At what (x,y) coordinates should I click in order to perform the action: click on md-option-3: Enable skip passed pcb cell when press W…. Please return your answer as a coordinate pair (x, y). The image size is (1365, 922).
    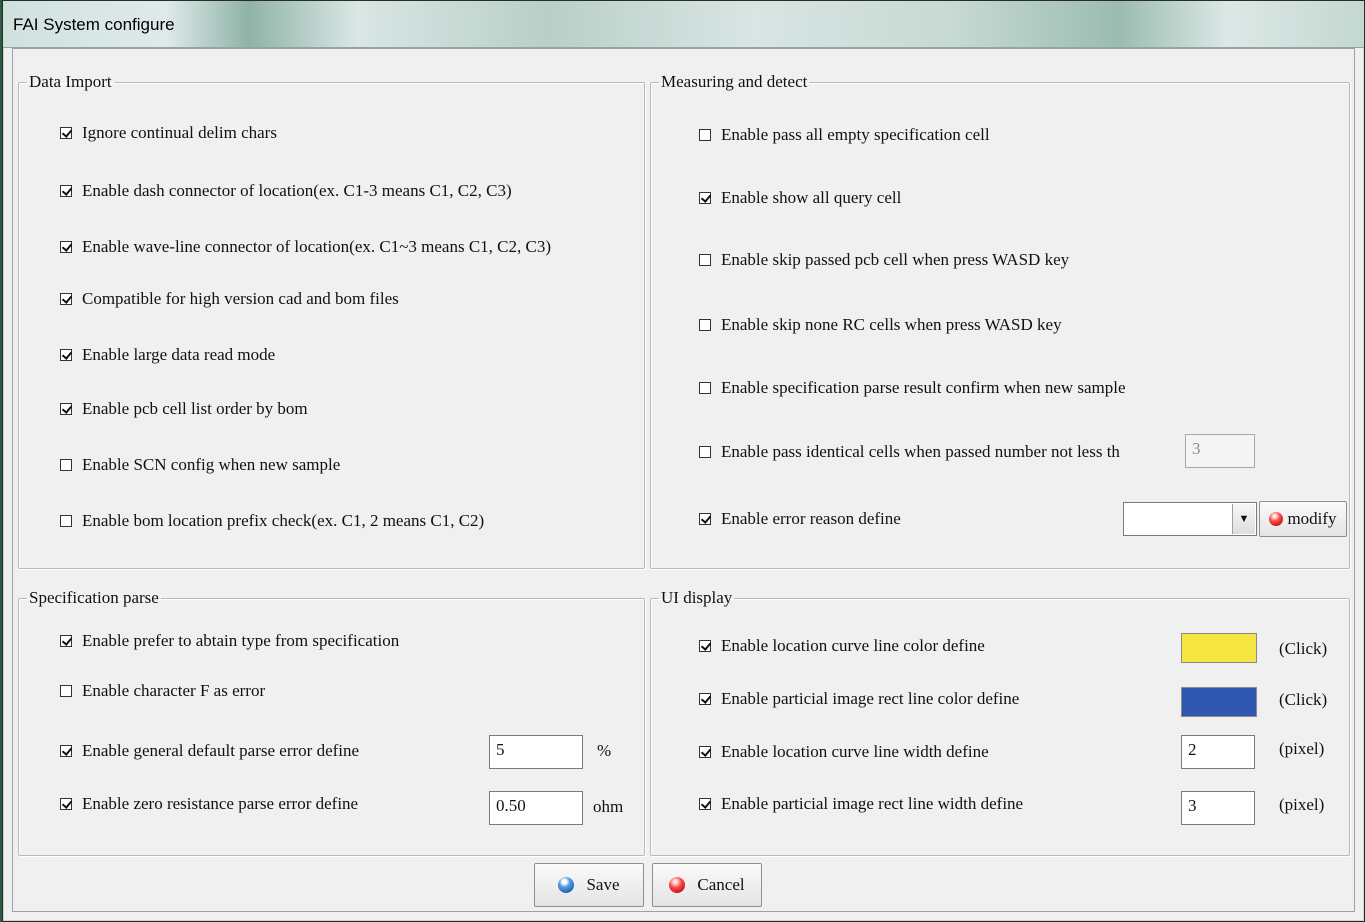
    Looking at the image, I should click on (884, 260).